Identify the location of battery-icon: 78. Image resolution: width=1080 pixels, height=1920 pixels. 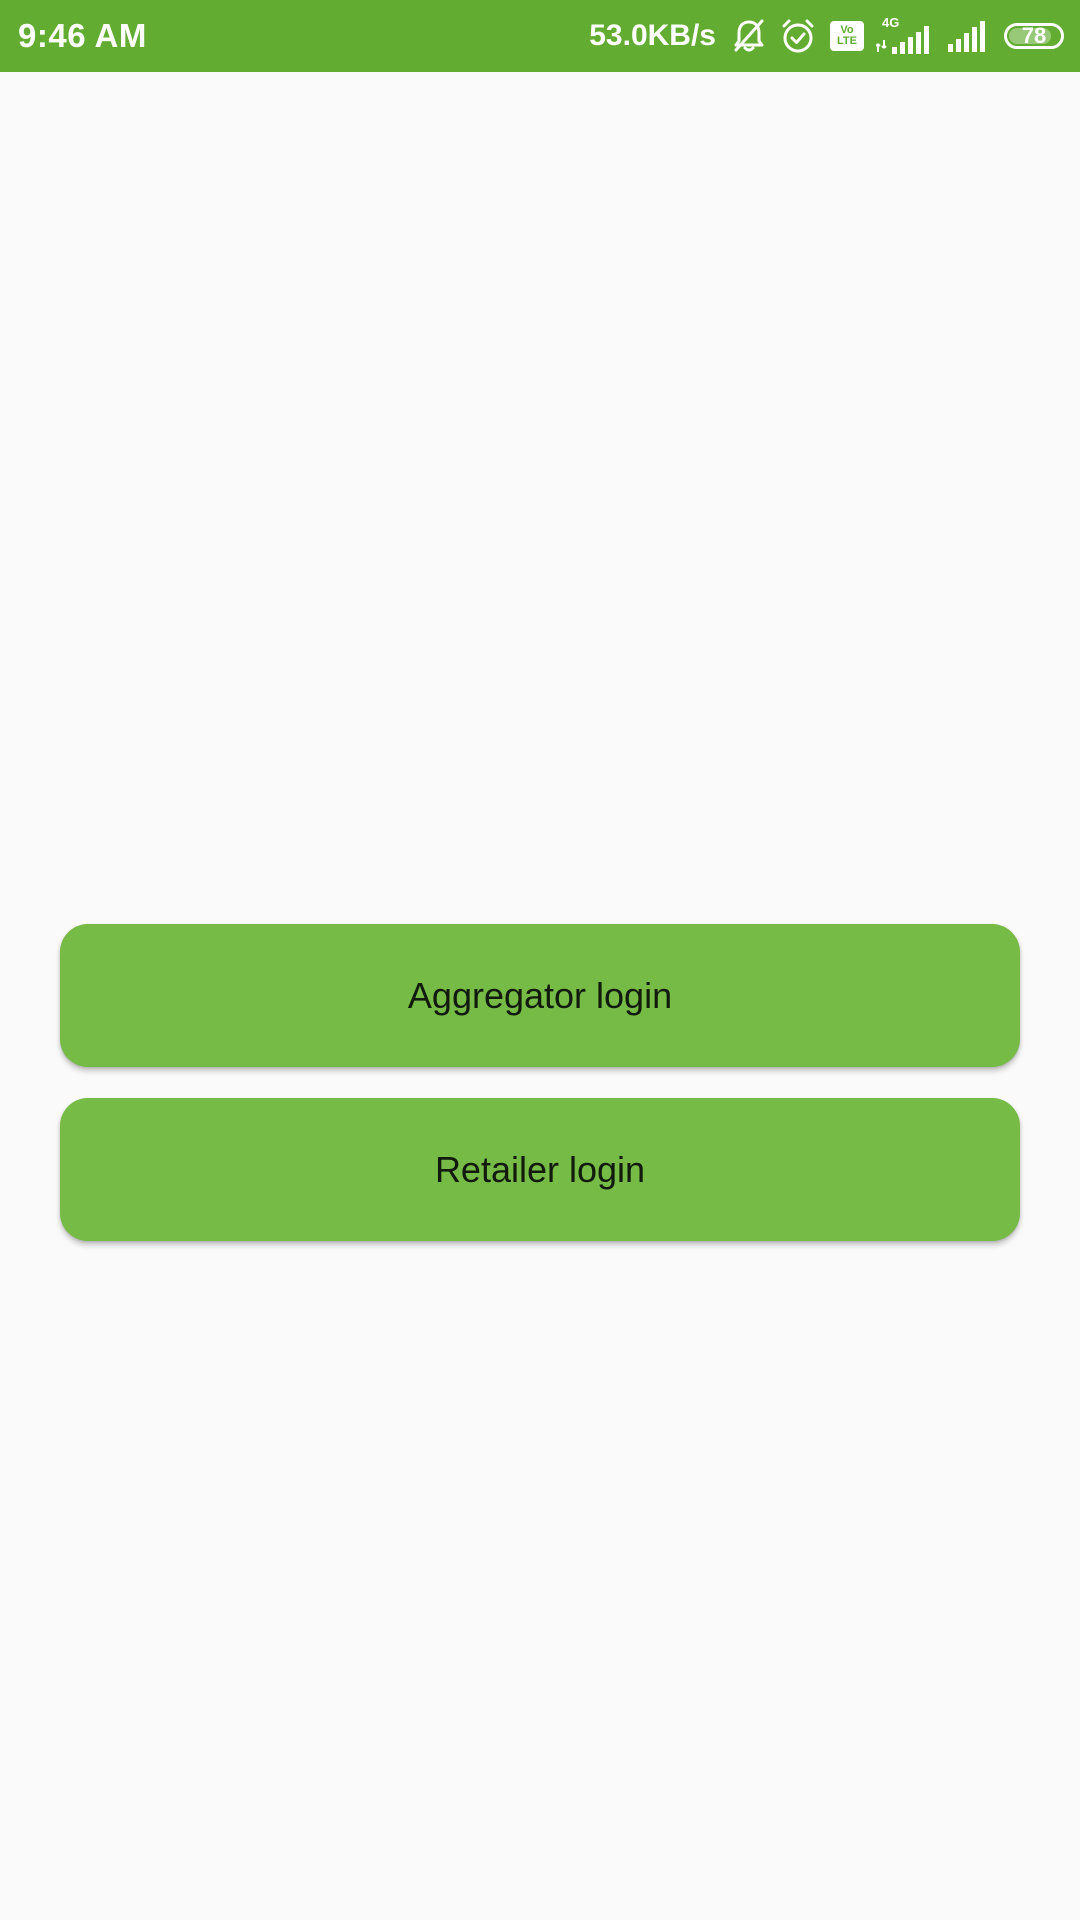
(1034, 36).